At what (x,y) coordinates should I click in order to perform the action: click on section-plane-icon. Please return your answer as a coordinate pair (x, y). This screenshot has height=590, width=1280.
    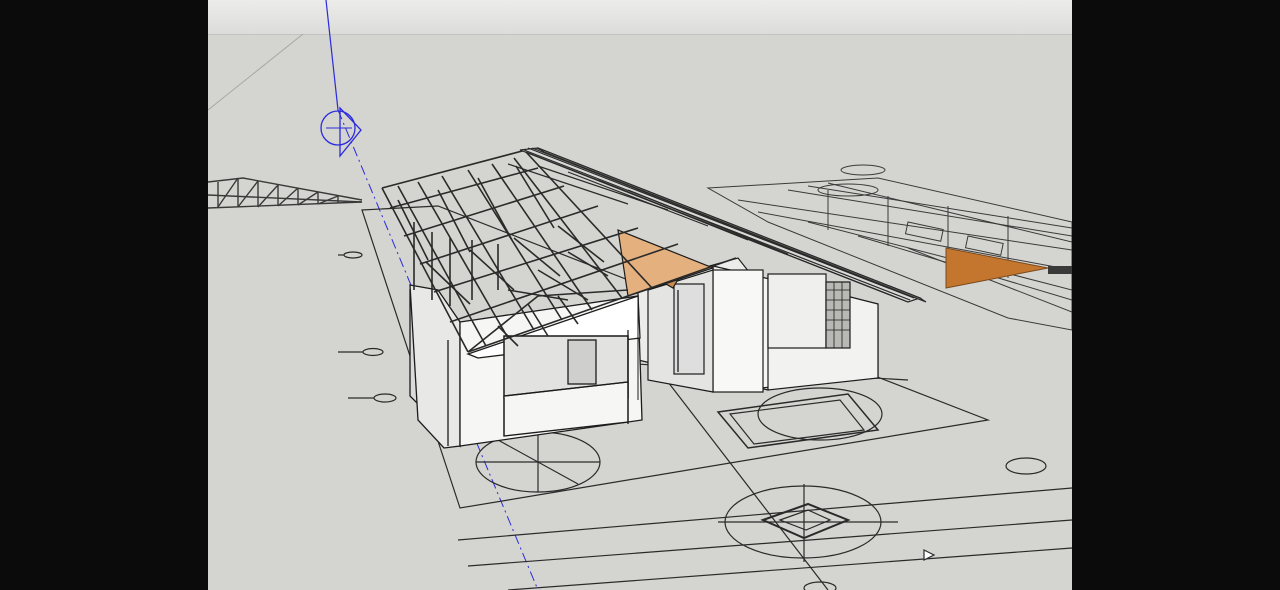
    Looking at the image, I should click on (341, 132).